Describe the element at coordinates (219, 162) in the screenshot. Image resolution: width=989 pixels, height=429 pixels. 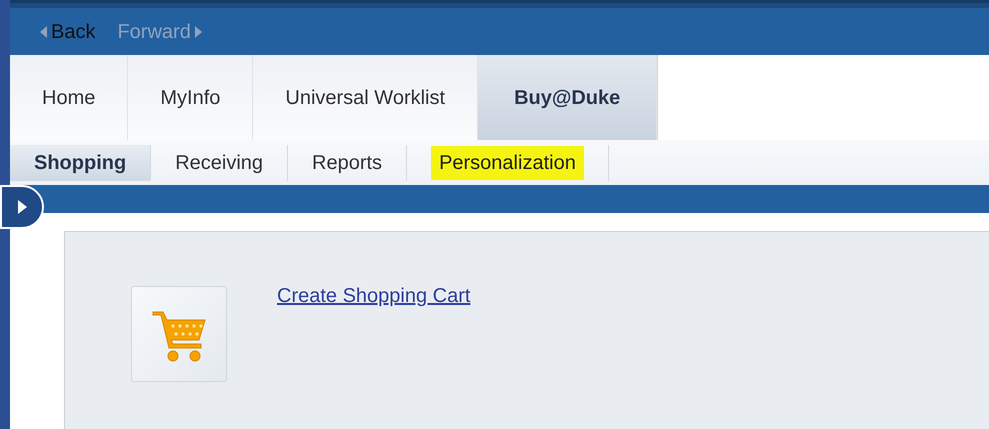
I see `sub-tab: Receiving` at that location.